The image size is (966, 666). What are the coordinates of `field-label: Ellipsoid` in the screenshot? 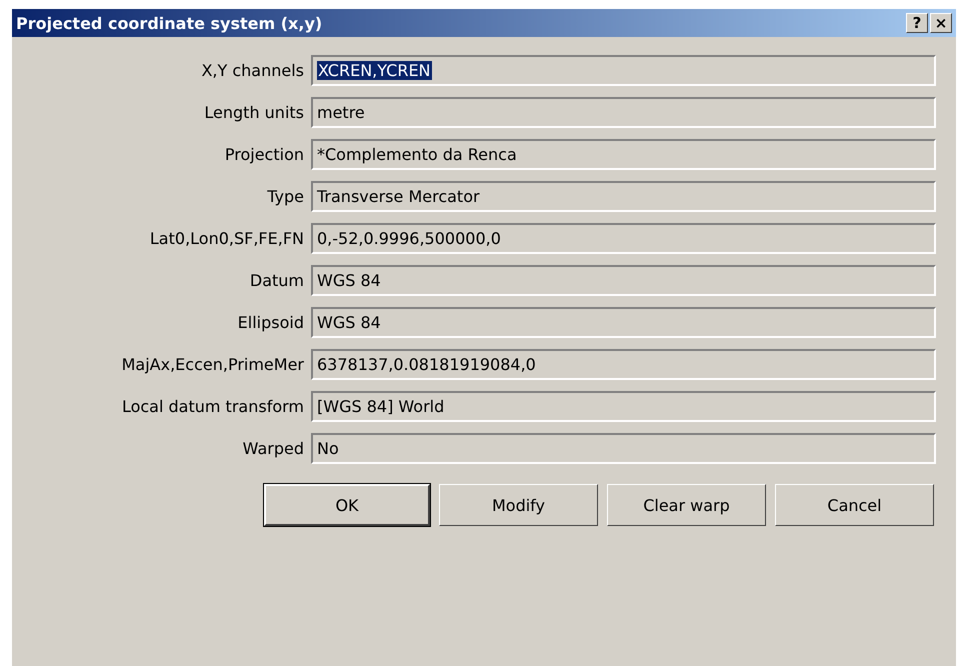 It's located at (270, 322).